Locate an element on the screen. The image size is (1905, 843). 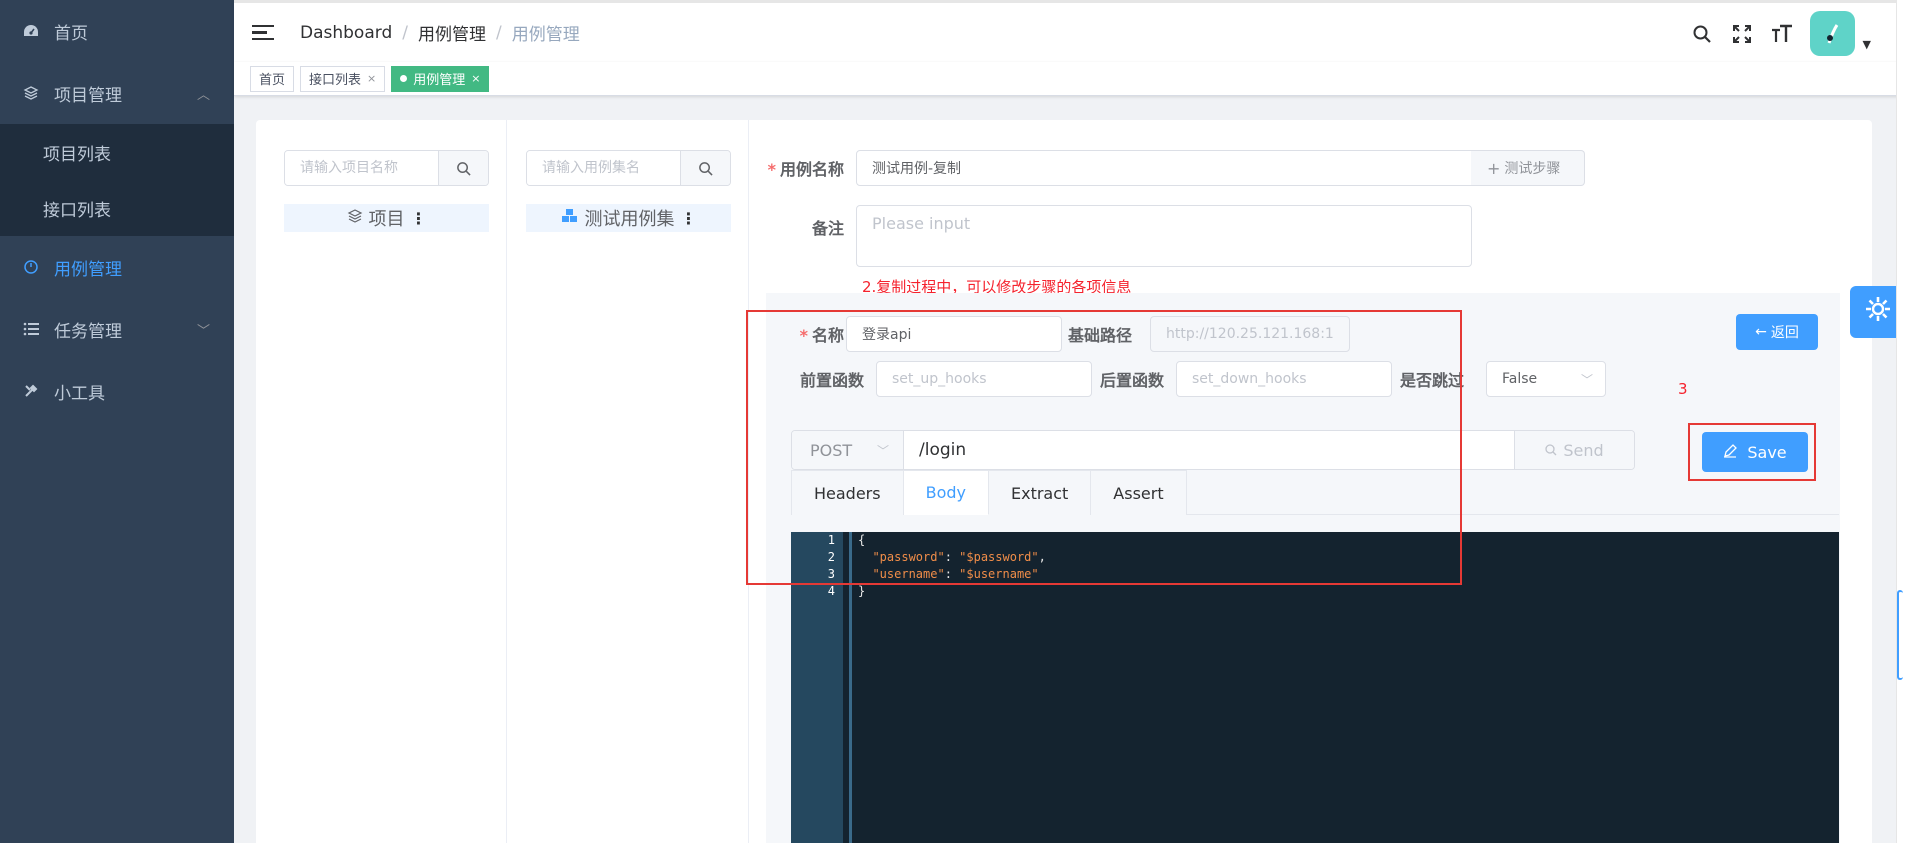
font-size-icon is located at coordinates (1782, 34).